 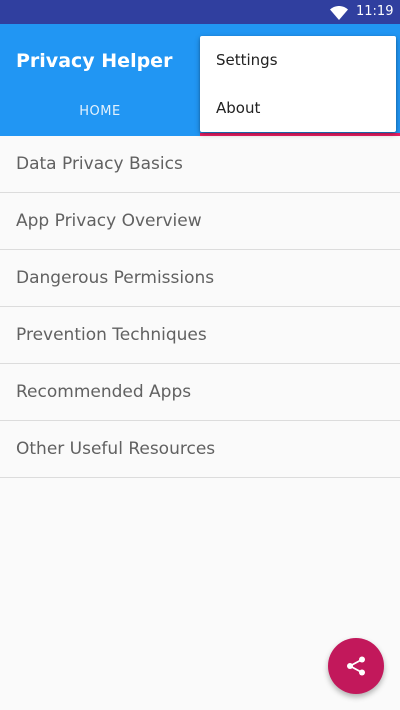 What do you see at coordinates (339, 14) in the screenshot?
I see `wifi-icon` at bounding box center [339, 14].